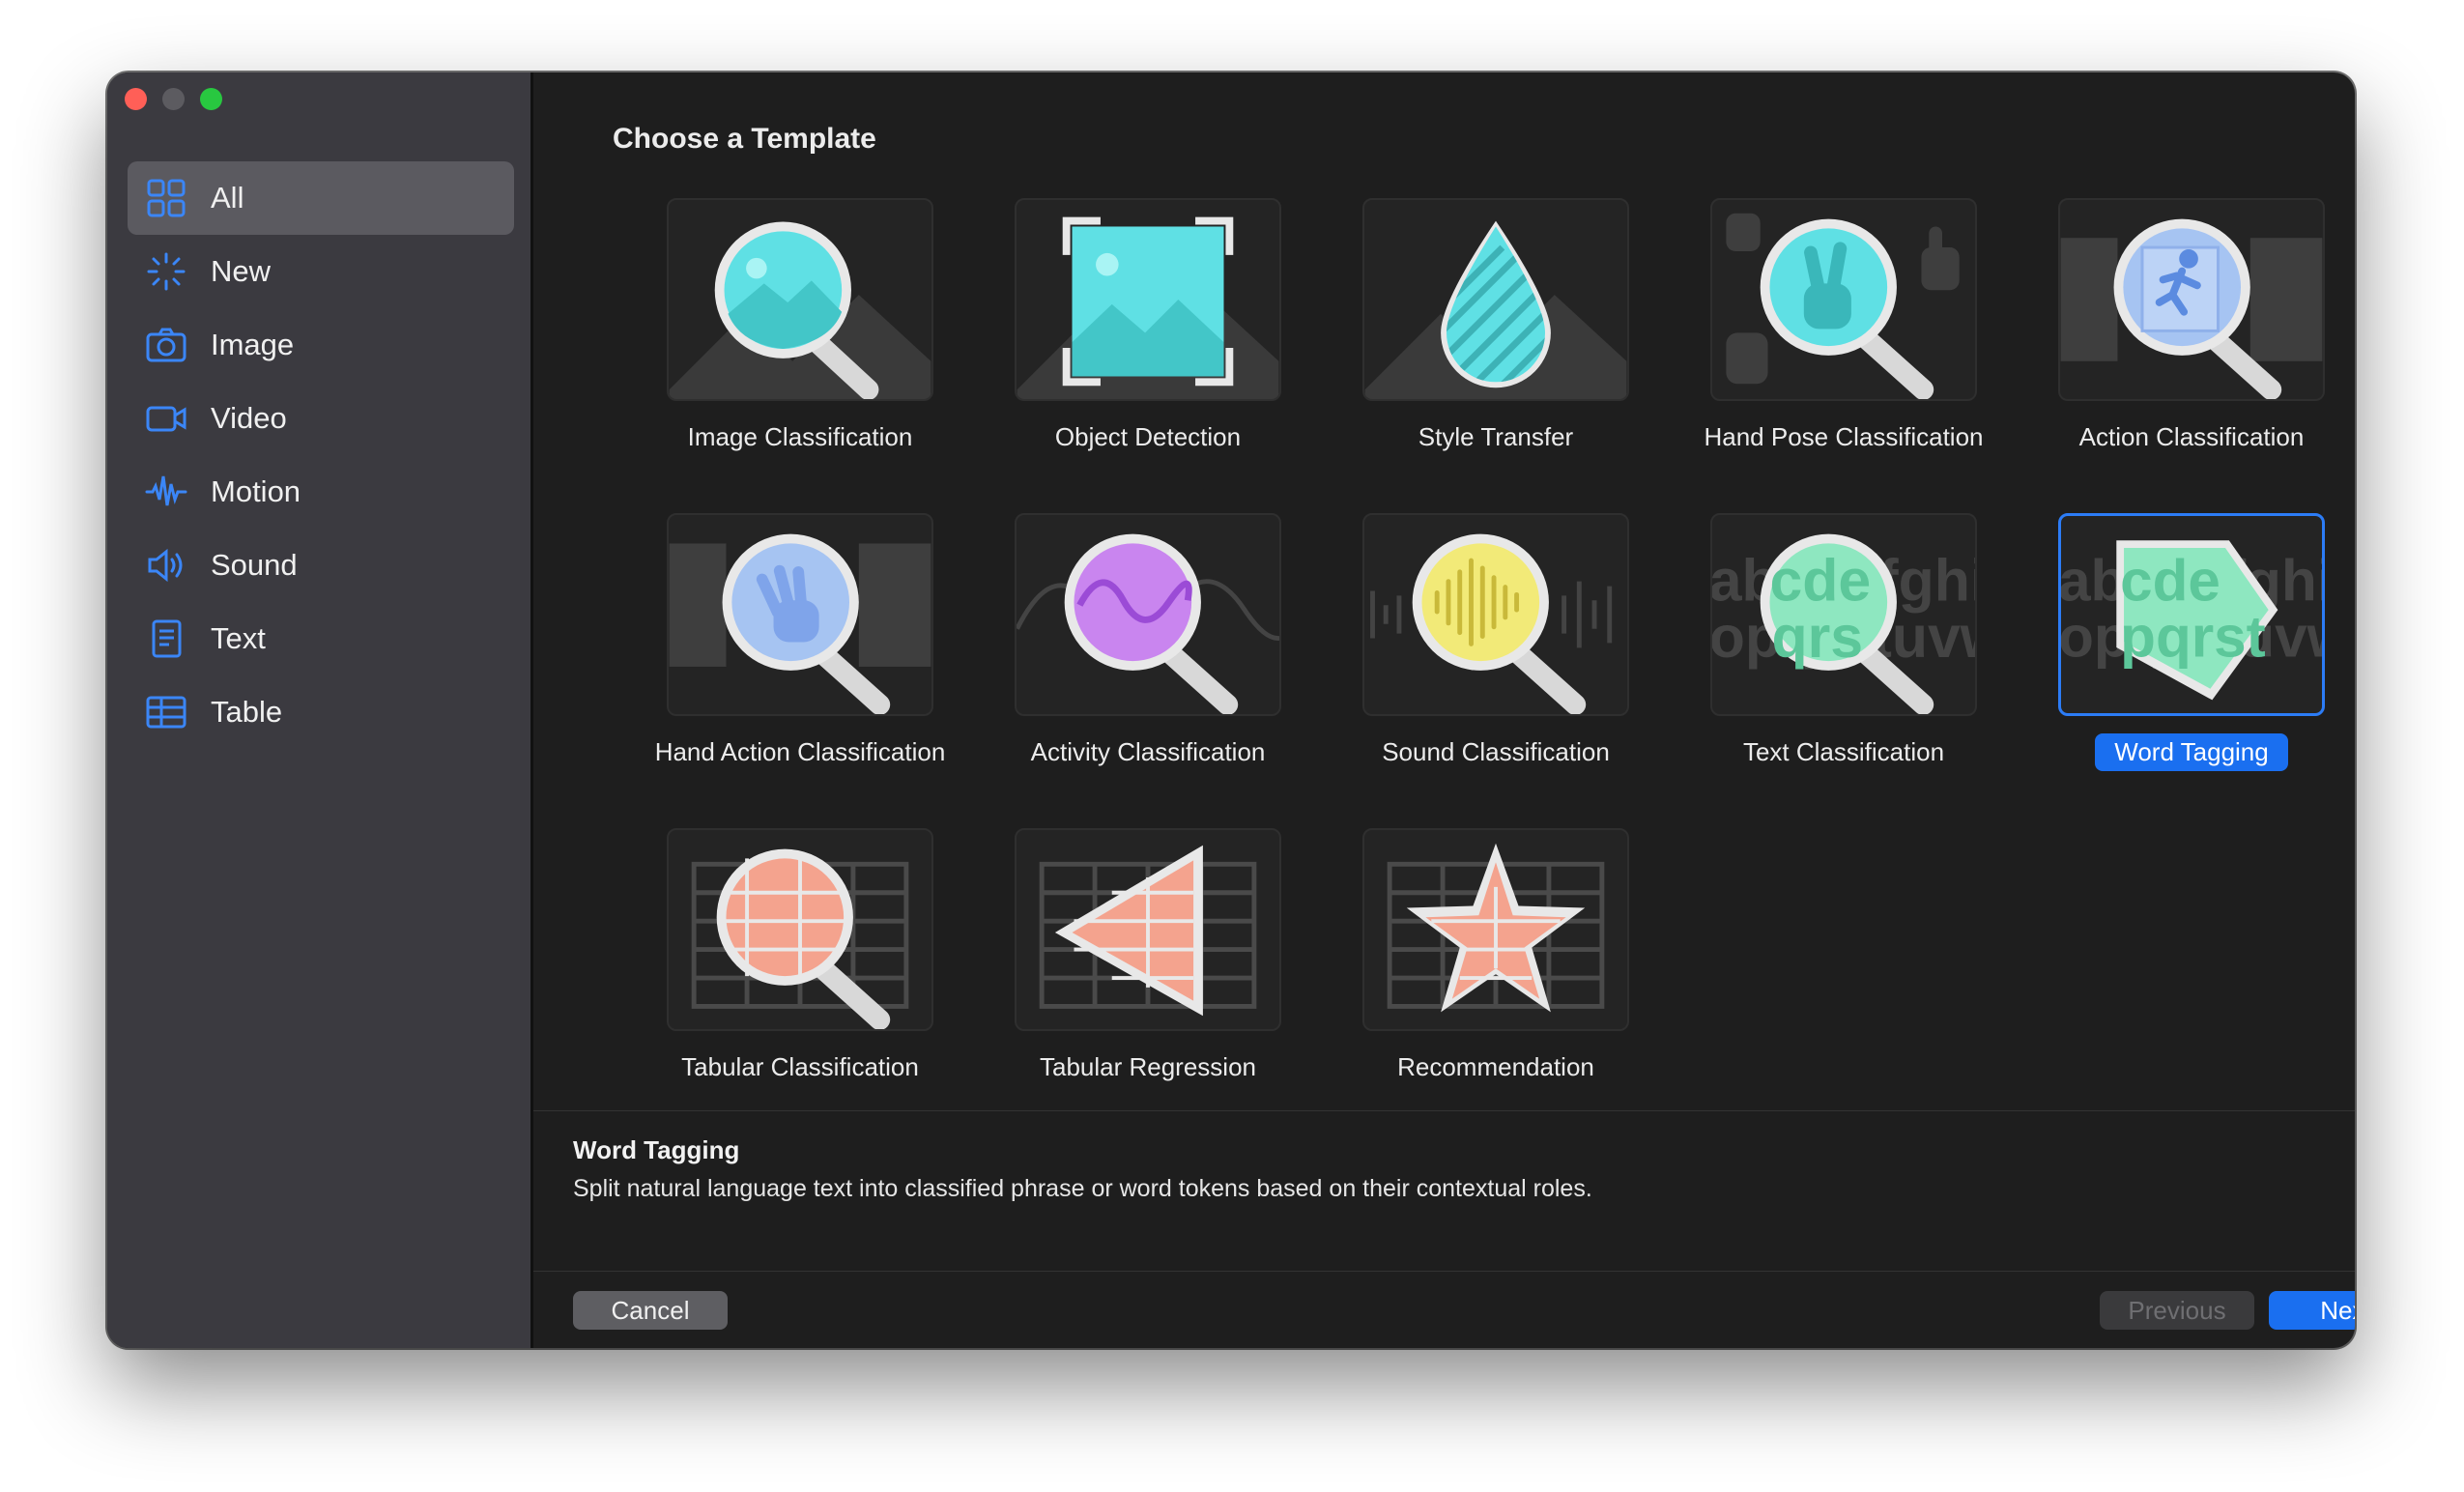  What do you see at coordinates (1495, 614) in the screenshot?
I see `audio-bars-magnifier-icon` at bounding box center [1495, 614].